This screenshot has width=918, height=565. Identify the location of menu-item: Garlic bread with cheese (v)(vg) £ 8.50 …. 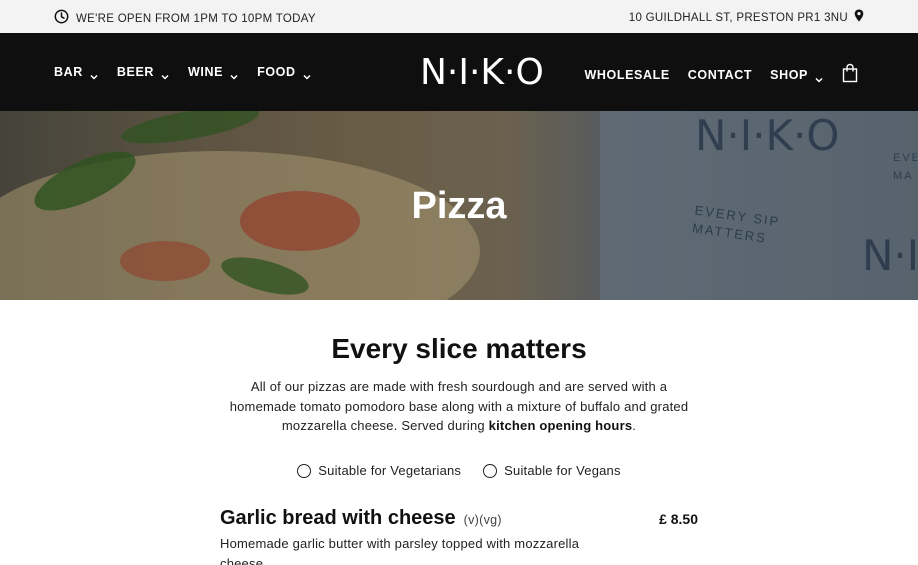
(459, 536).